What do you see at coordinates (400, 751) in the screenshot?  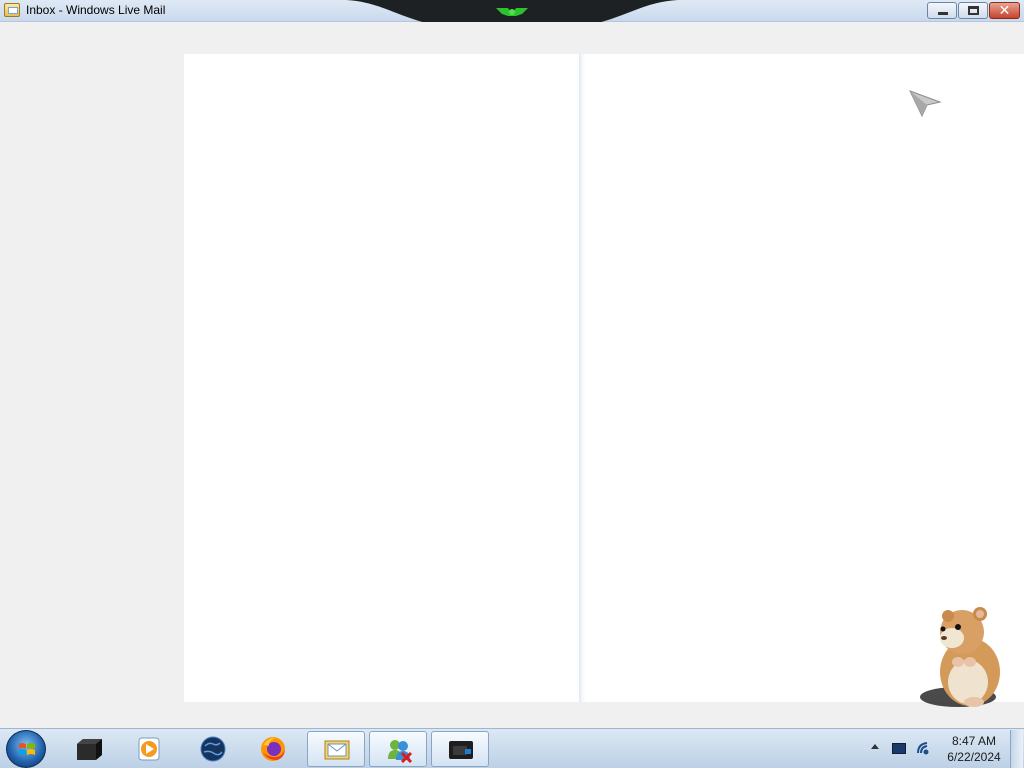 I see `messenger-icon` at bounding box center [400, 751].